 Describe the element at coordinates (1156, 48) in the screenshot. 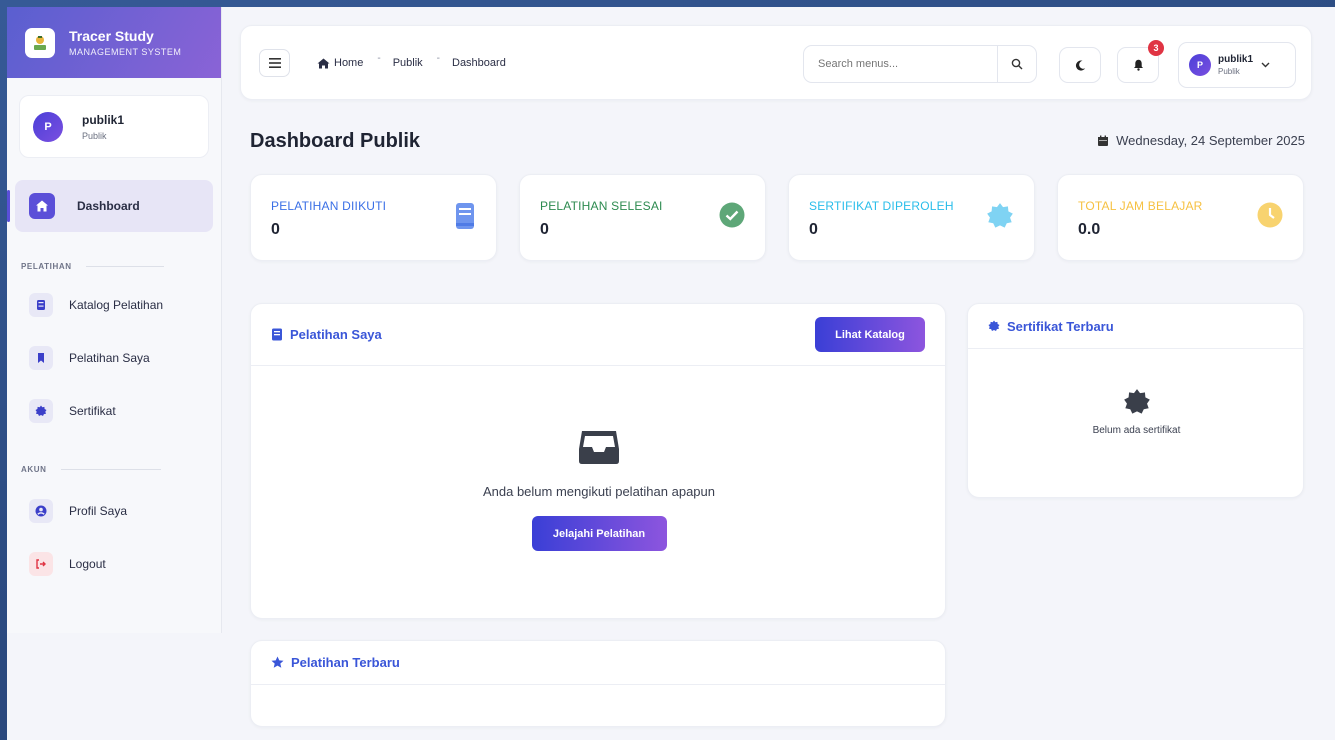

I see `notification-badge: 3` at that location.